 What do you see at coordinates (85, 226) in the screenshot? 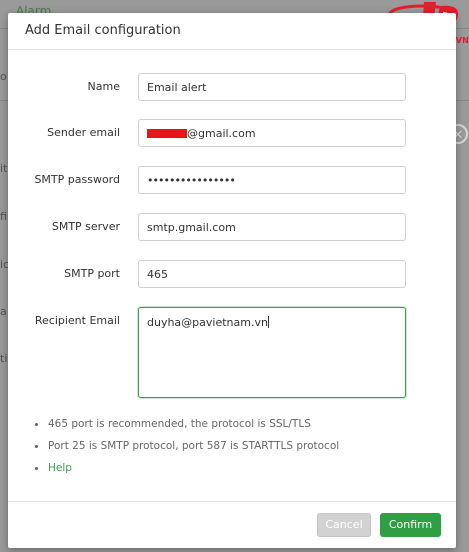
I see `smtp-server-label: SMTP server` at bounding box center [85, 226].